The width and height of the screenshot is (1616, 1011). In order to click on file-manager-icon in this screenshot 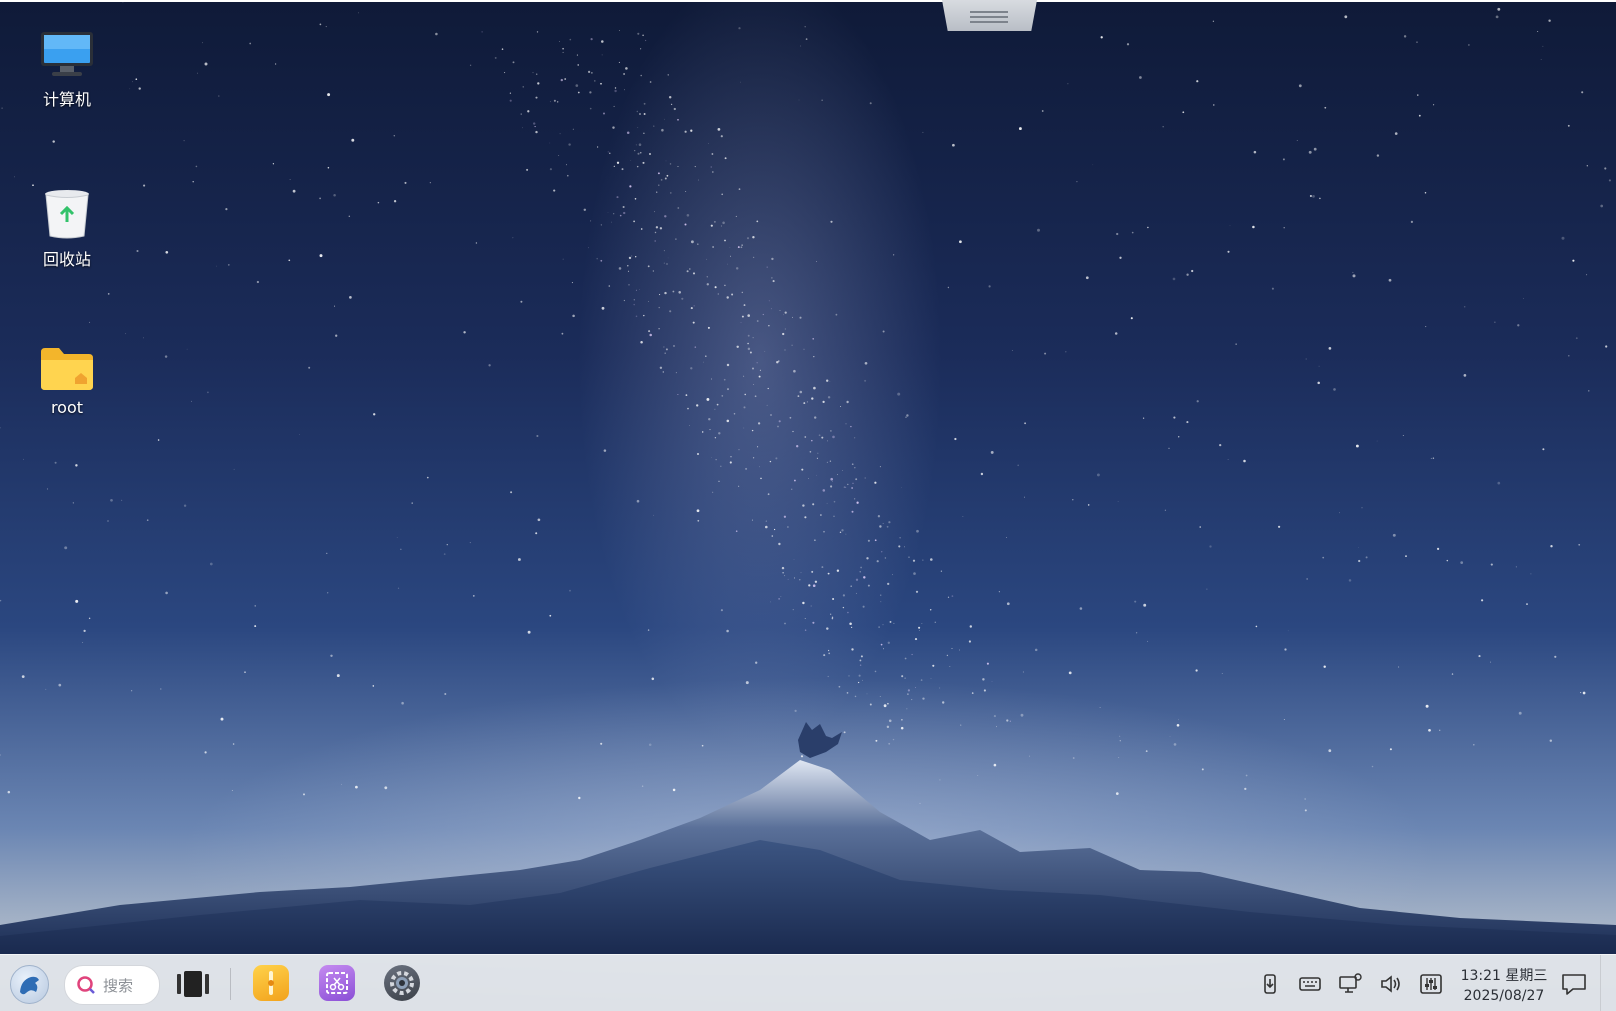, I will do `click(271, 983)`.